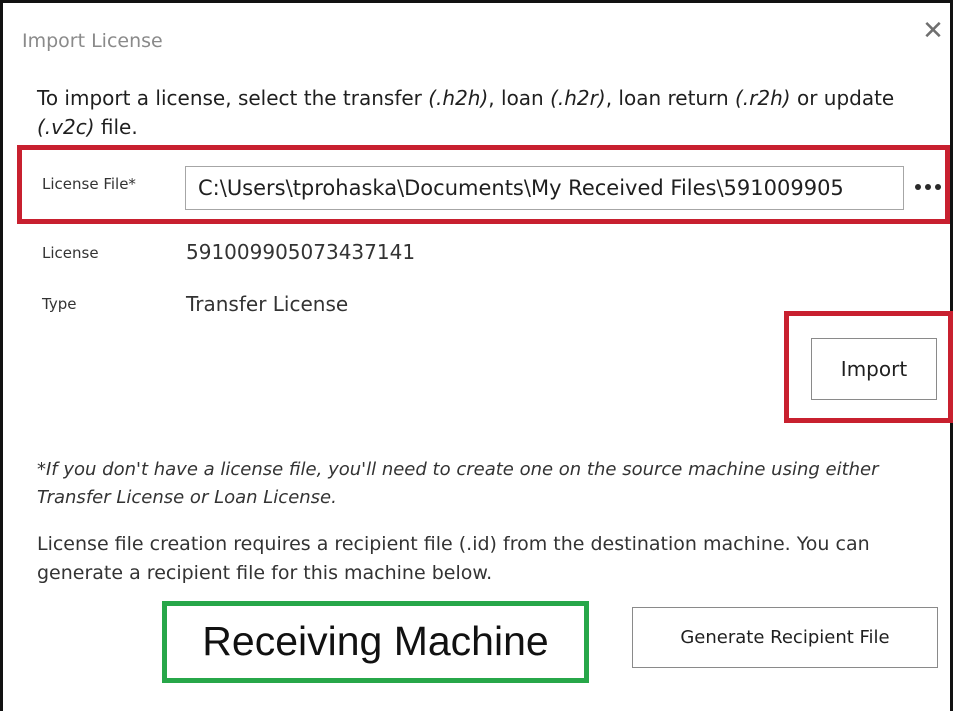 This screenshot has height=711, width=953. What do you see at coordinates (519, 98) in the screenshot?
I see `instruction-part: , loan` at bounding box center [519, 98].